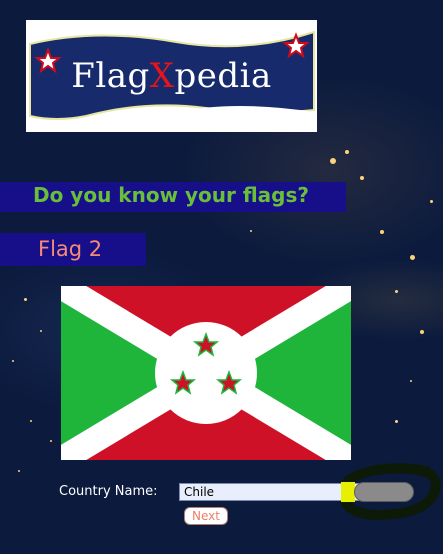  Describe the element at coordinates (110, 76) in the screenshot. I see `logo-text-start: Flag` at that location.